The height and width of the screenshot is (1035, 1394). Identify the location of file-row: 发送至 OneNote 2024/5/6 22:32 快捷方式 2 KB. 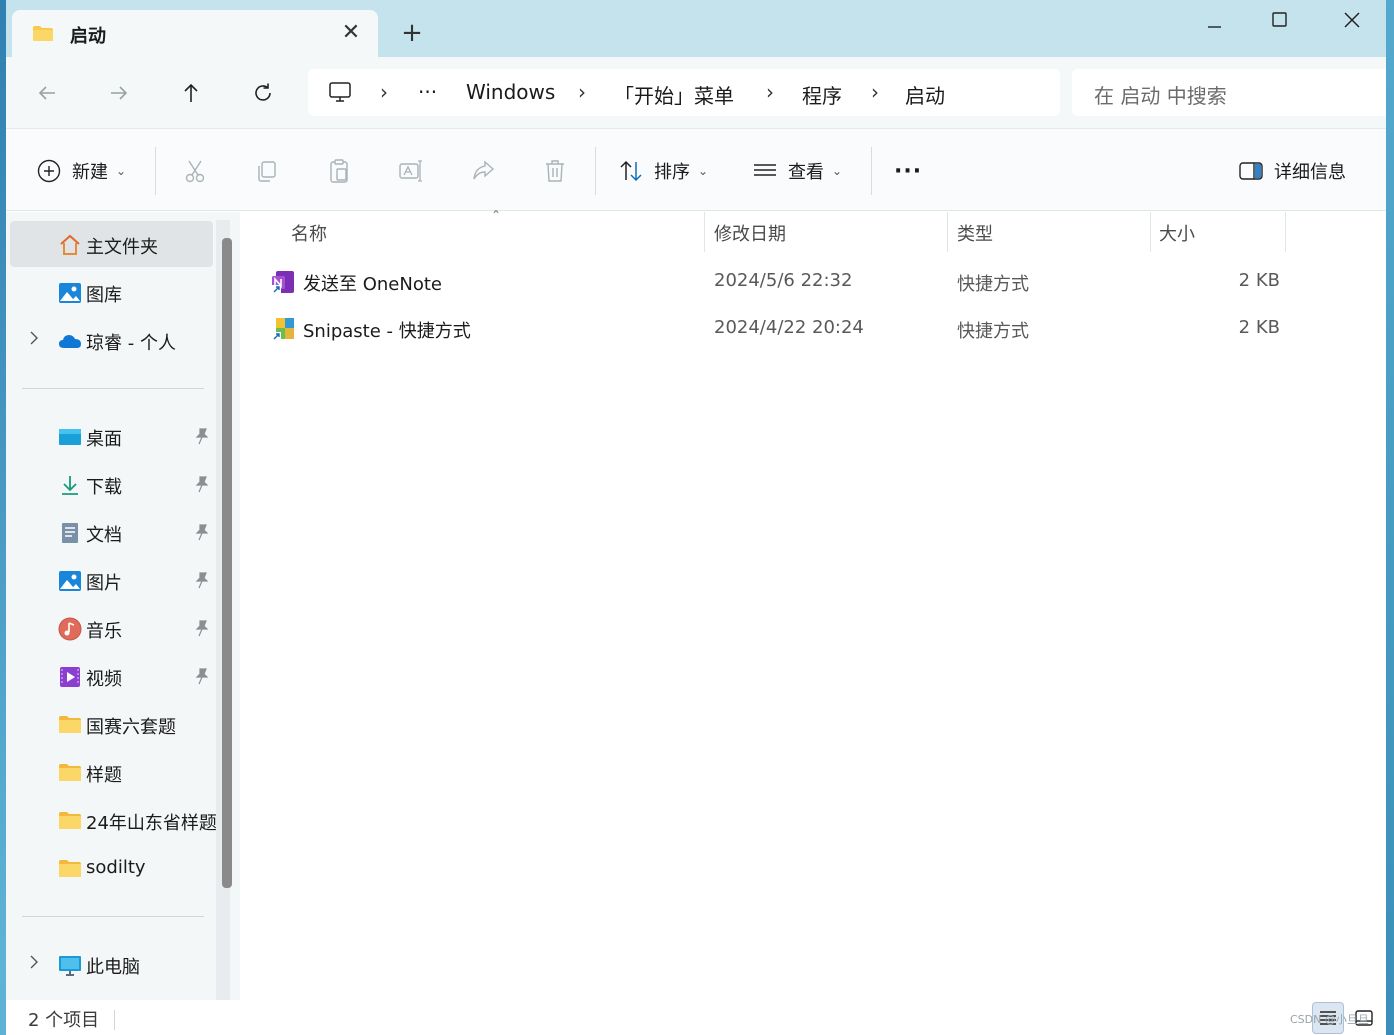
(781, 282).